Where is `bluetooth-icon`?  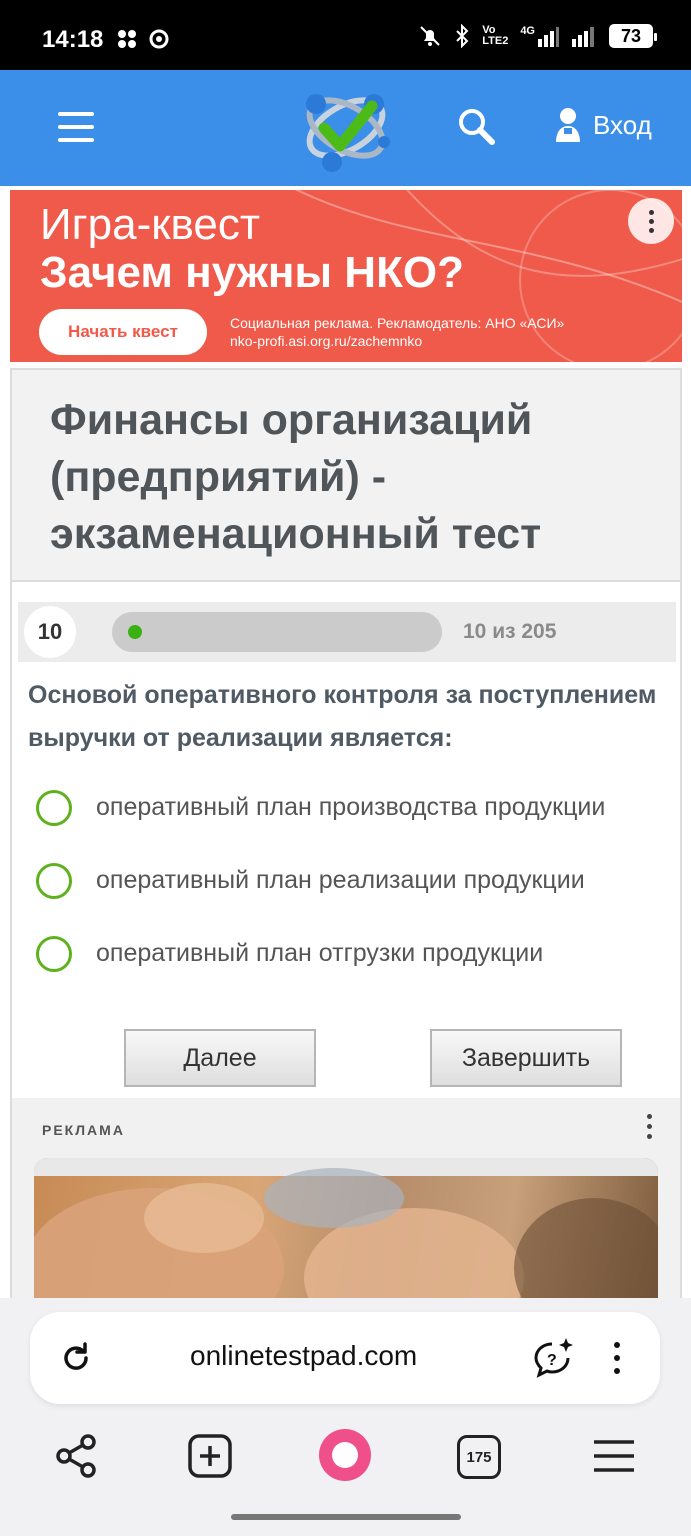
bluetooth-icon is located at coordinates (462, 36).